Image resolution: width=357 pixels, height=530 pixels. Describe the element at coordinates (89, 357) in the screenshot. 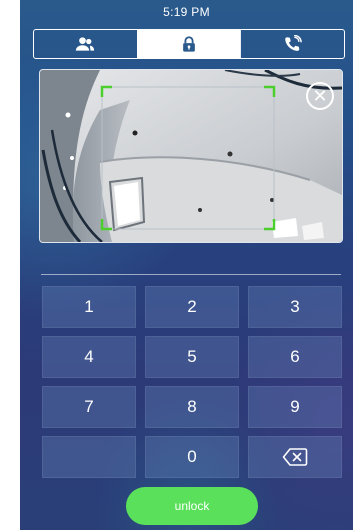

I see `key-4: 4` at that location.